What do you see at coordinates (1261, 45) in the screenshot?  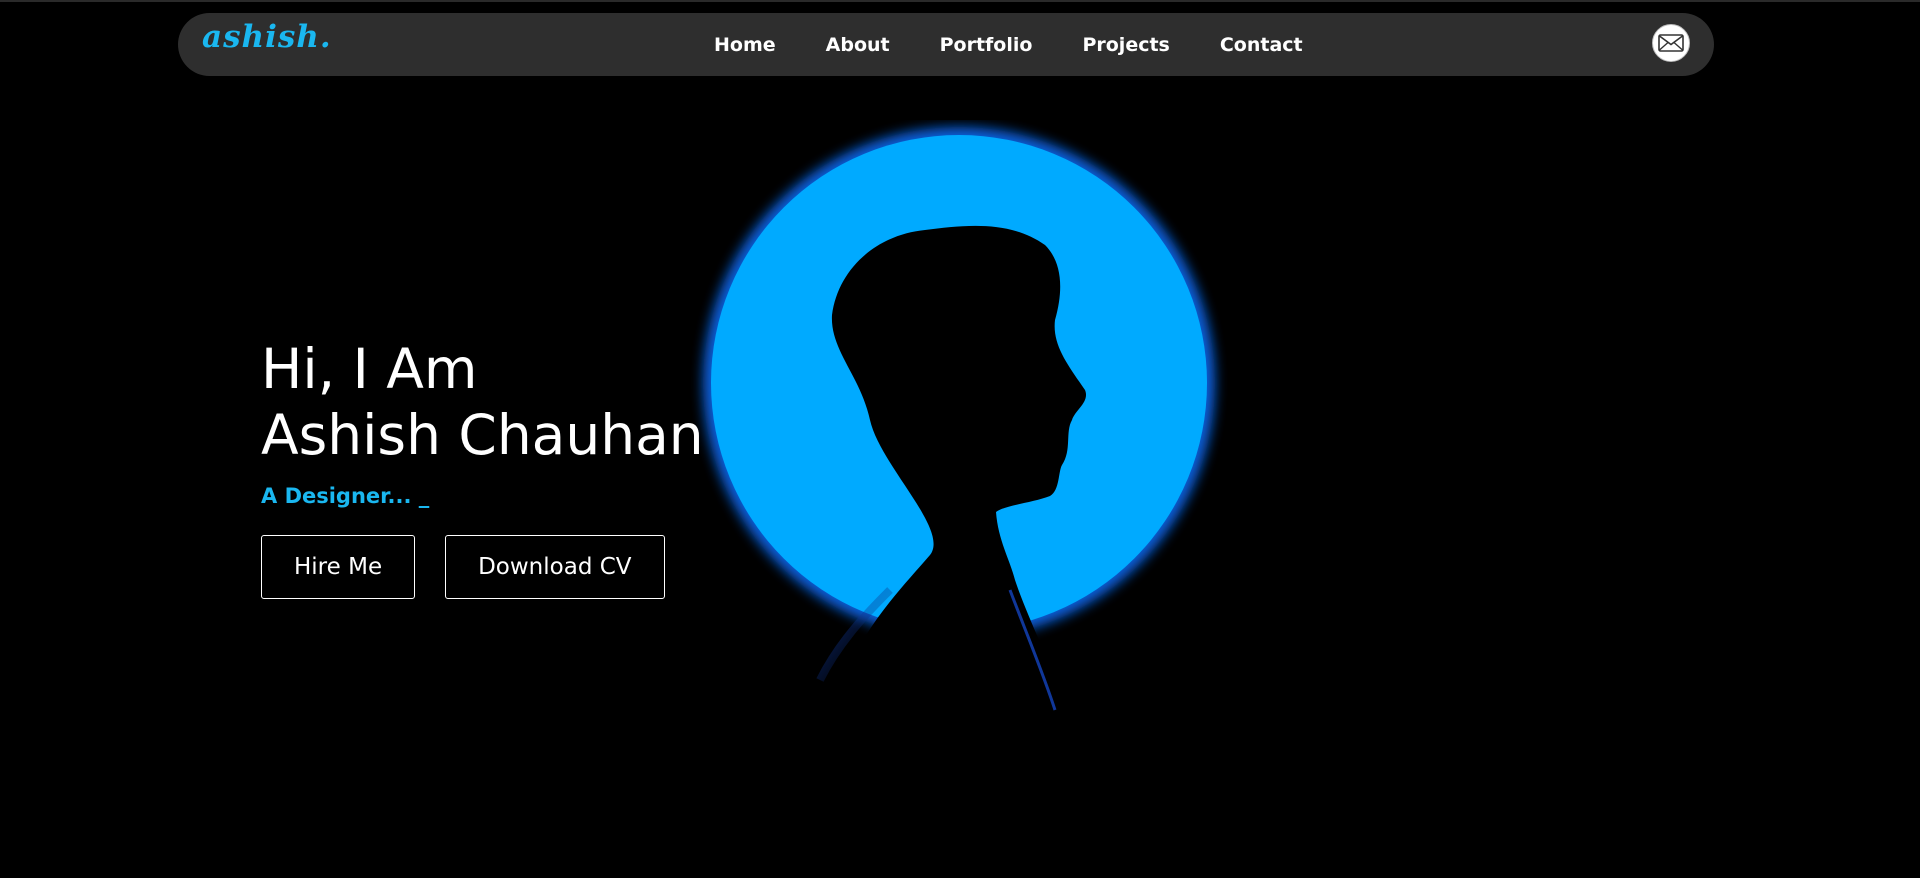 I see `nav-item-contact: Contact` at bounding box center [1261, 45].